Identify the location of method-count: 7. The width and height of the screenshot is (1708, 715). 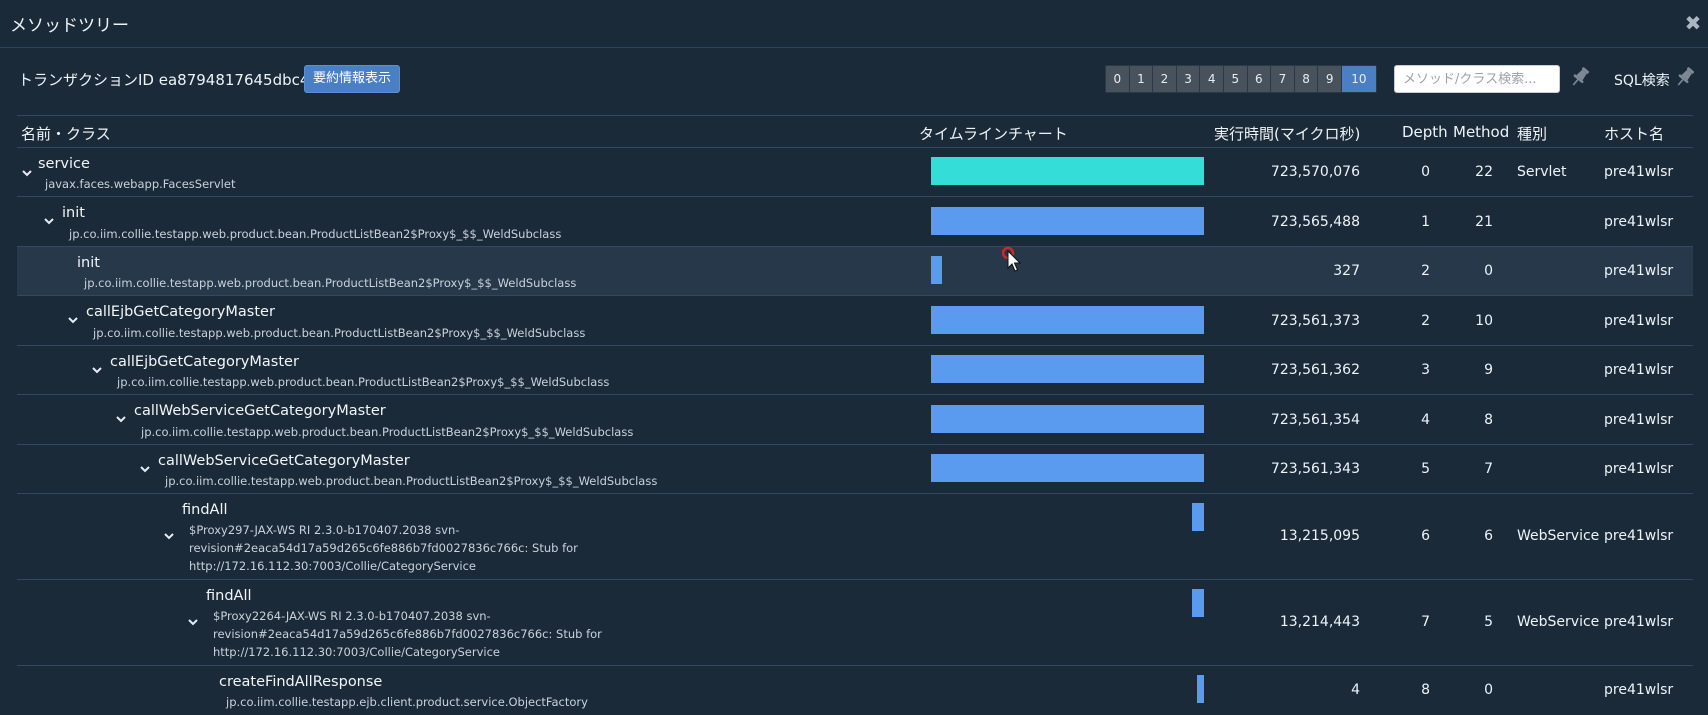
(1488, 469).